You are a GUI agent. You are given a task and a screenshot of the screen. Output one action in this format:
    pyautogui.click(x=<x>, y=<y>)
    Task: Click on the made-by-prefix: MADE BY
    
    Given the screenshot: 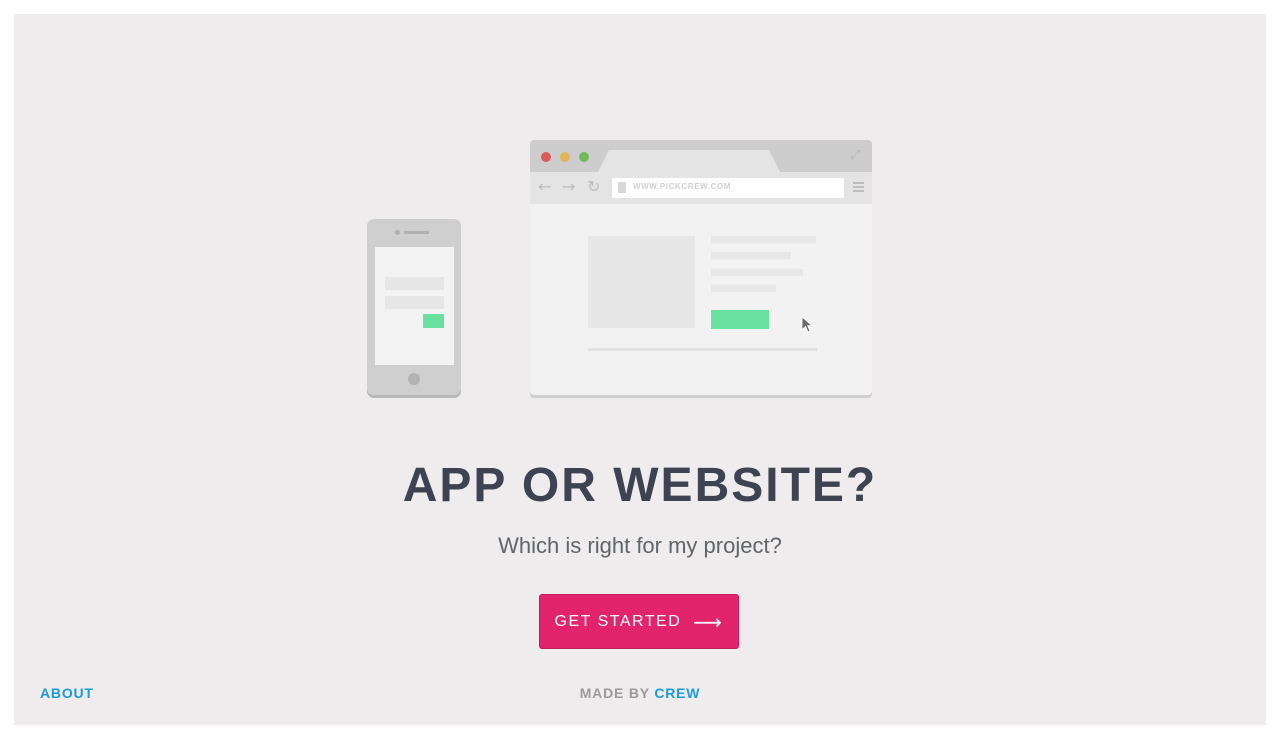 What is the action you would take?
    pyautogui.click(x=614, y=693)
    